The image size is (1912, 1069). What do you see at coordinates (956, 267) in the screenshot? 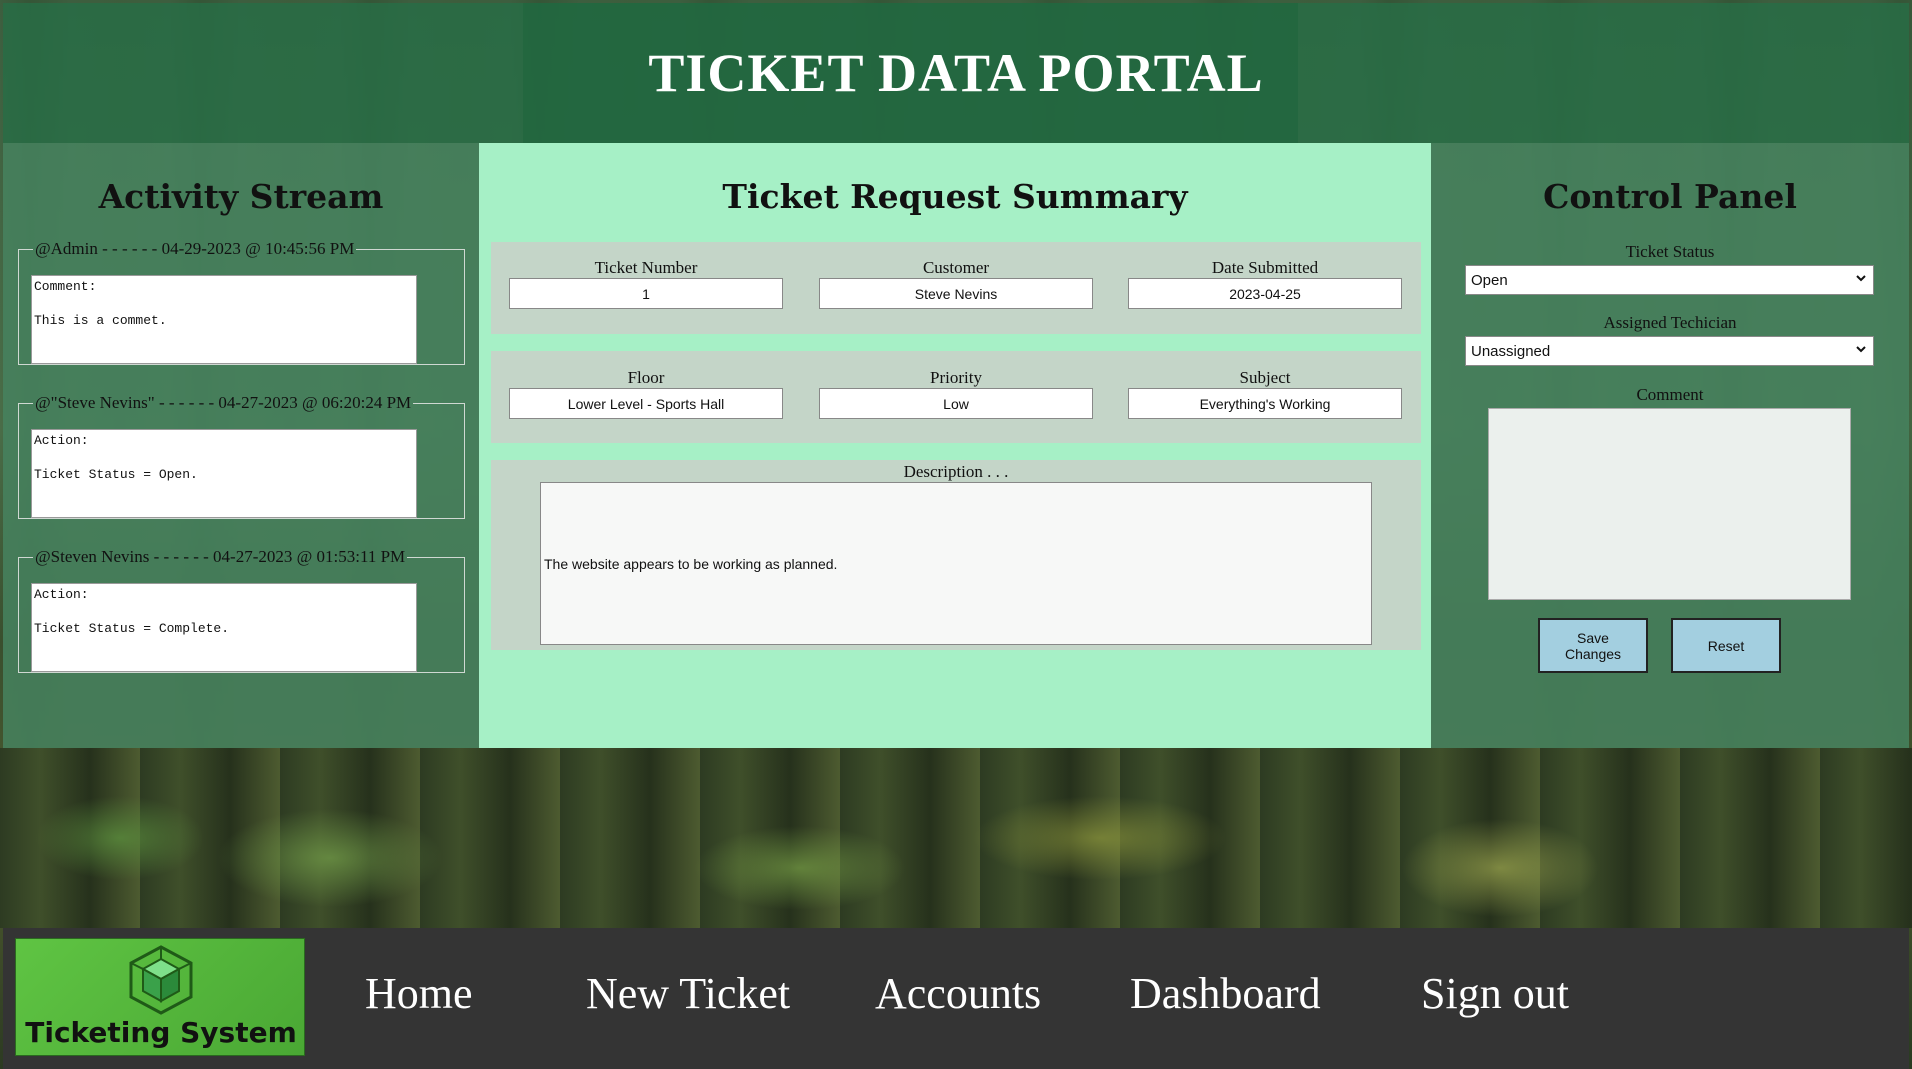
I see `customer-label: Customer` at bounding box center [956, 267].